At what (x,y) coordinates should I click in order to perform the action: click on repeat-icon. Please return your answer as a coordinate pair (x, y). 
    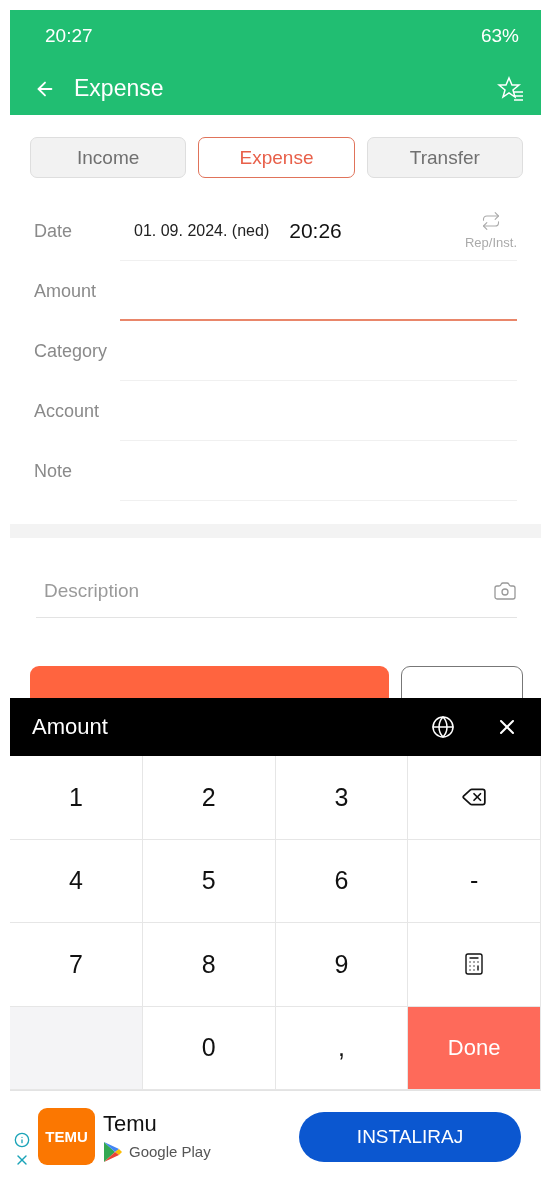
    Looking at the image, I should click on (491, 221).